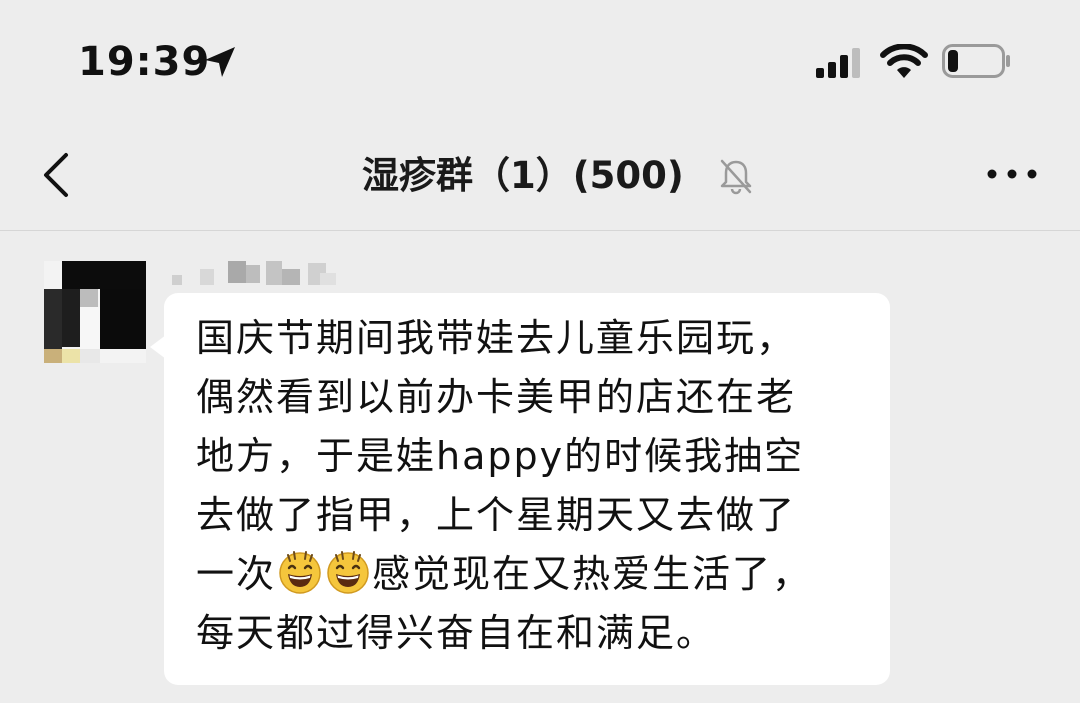  Describe the element at coordinates (592, 574) in the screenshot. I see `message-text-suffix: 感觉现在又热爱生活了，` at that location.